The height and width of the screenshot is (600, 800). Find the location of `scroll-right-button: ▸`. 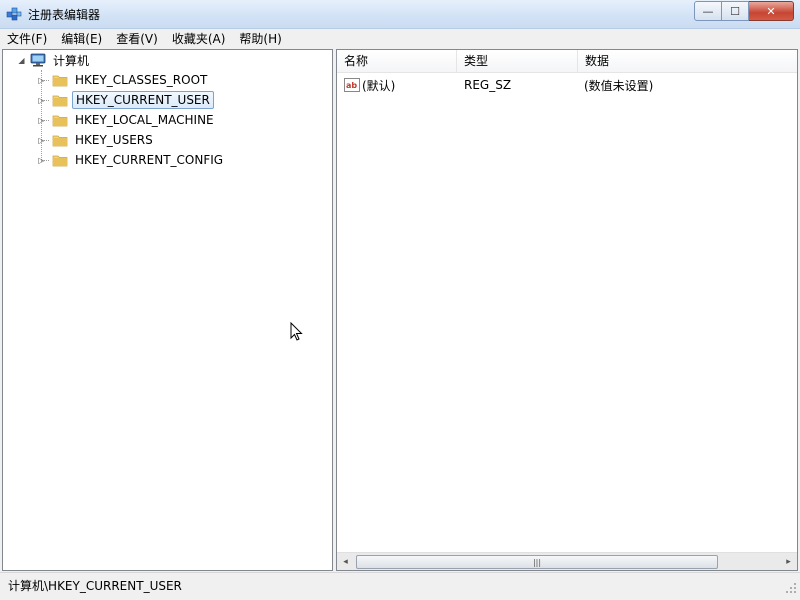

scroll-right-button: ▸ is located at coordinates (788, 561).